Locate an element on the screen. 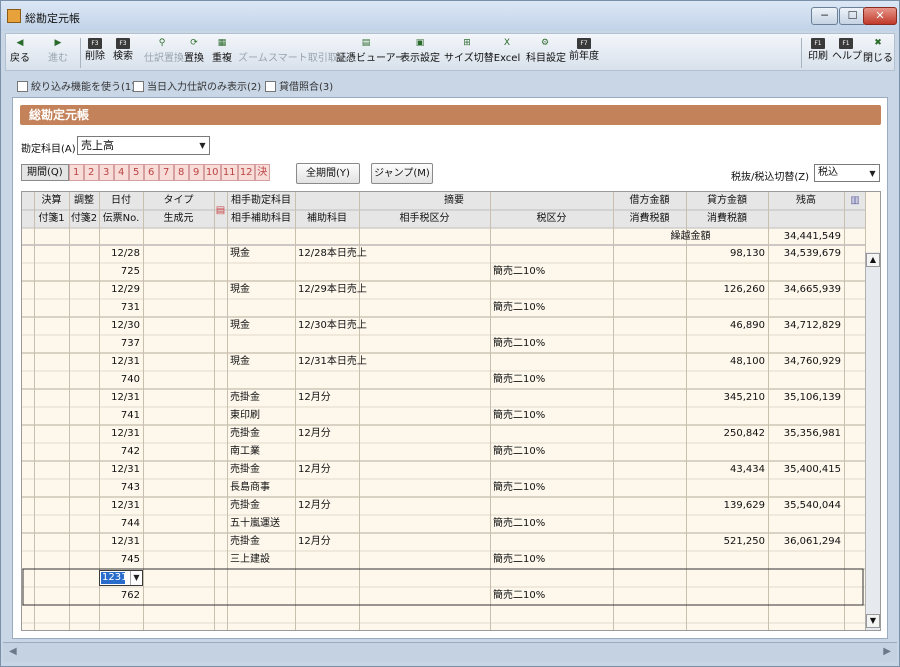 The height and width of the screenshot is (667, 900). counter-sub-cell: 三上建設 is located at coordinates (261, 559).